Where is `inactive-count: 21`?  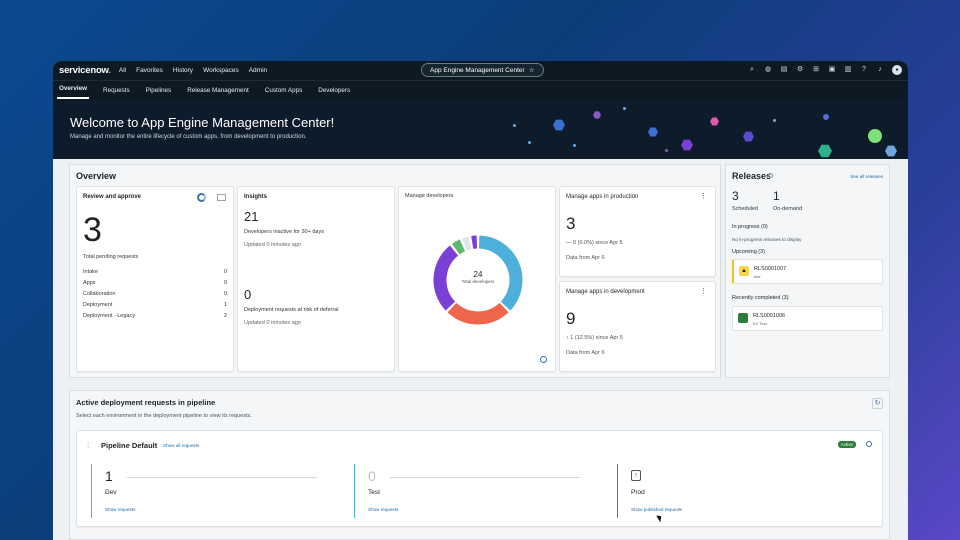
inactive-count: 21 is located at coordinates (251, 216).